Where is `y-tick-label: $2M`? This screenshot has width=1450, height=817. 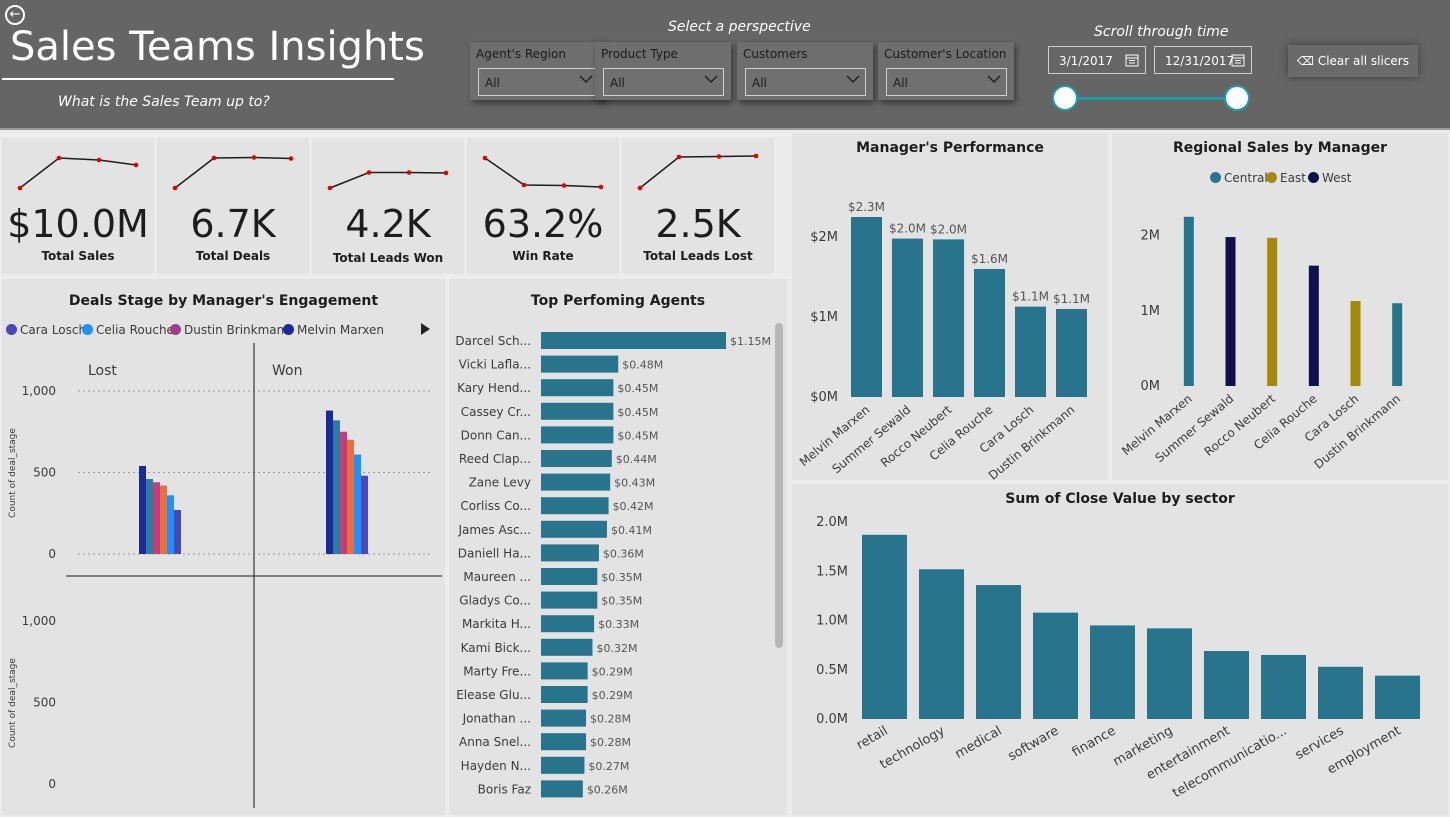
y-tick-label: $2M is located at coordinates (824, 237).